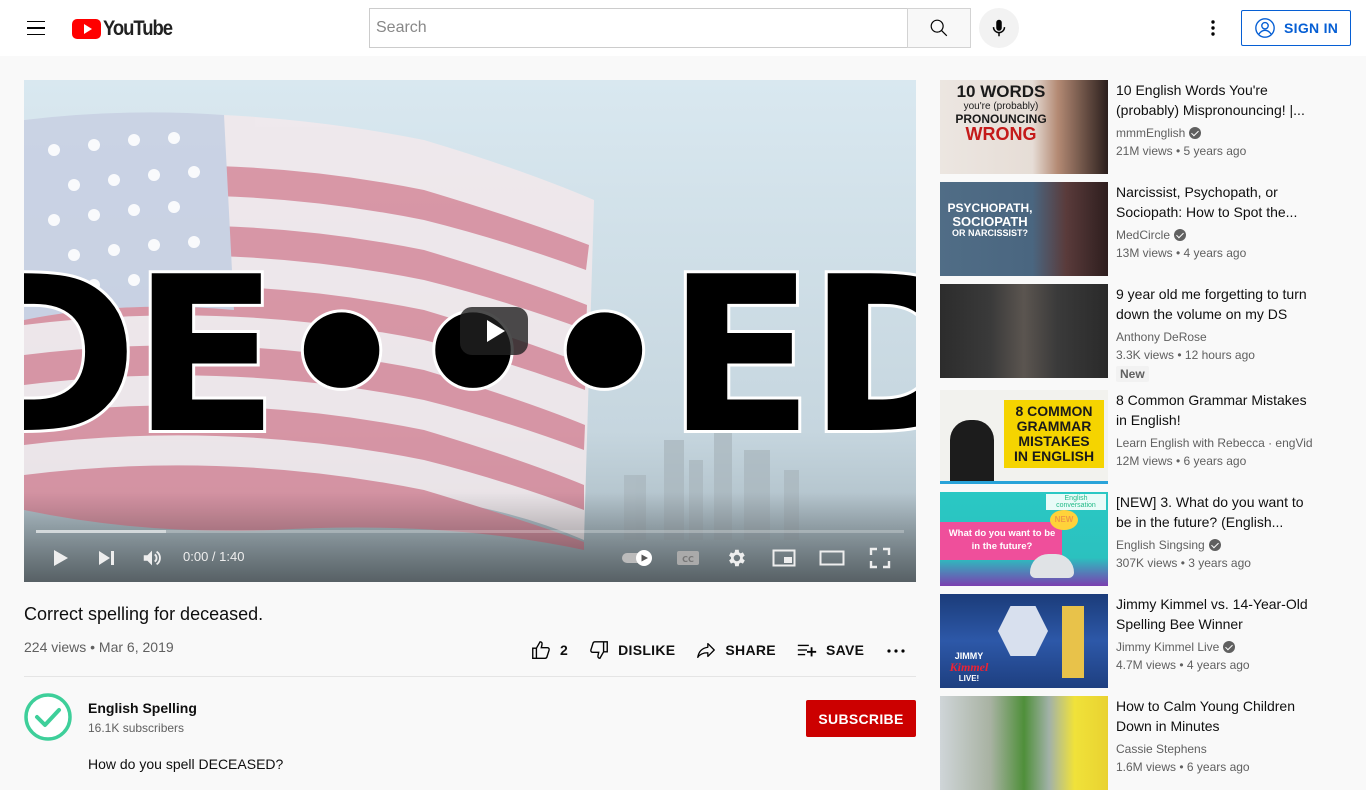 This screenshot has width=1366, height=790. Describe the element at coordinates (1167, 647) in the screenshot. I see `related-channel-name: Jimmy Kimmel Live` at that location.